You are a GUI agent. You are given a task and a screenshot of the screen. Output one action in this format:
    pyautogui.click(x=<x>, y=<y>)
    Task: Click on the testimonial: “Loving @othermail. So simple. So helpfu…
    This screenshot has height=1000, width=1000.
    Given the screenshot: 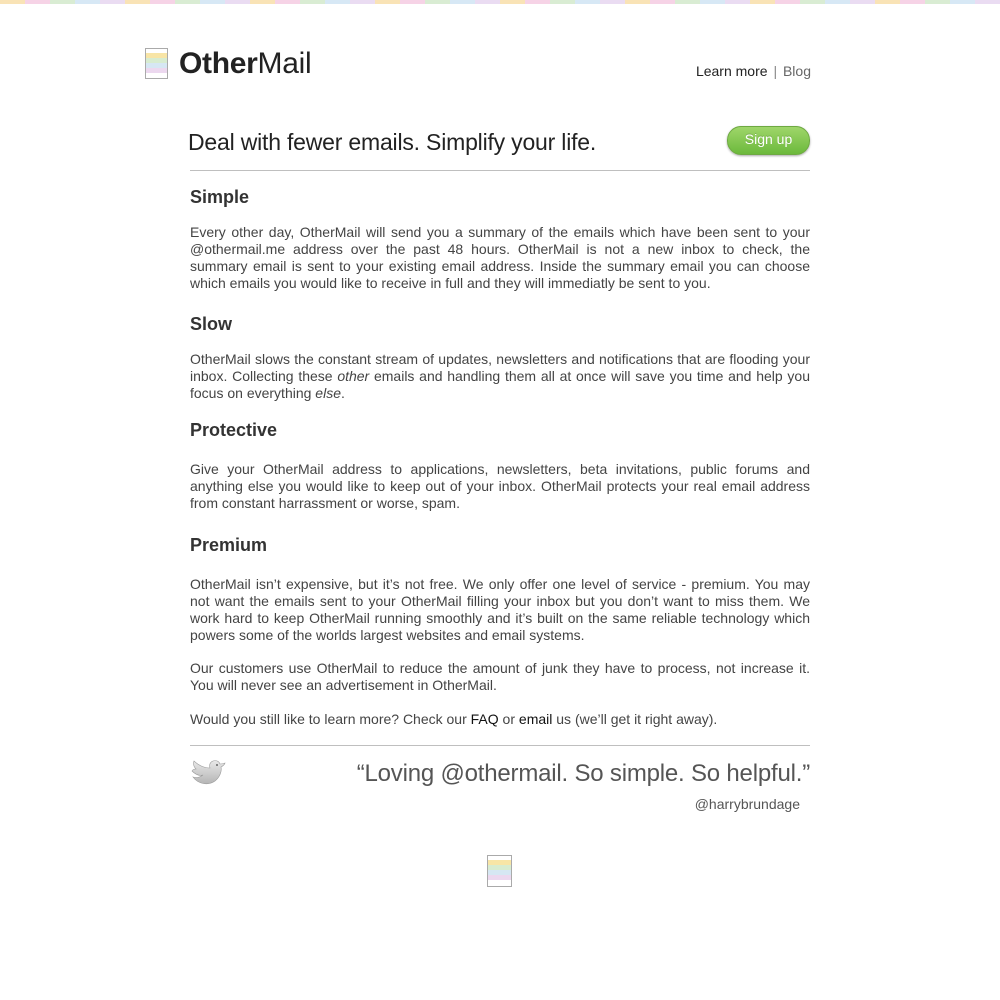 What is the action you would take?
    pyautogui.click(x=500, y=787)
    